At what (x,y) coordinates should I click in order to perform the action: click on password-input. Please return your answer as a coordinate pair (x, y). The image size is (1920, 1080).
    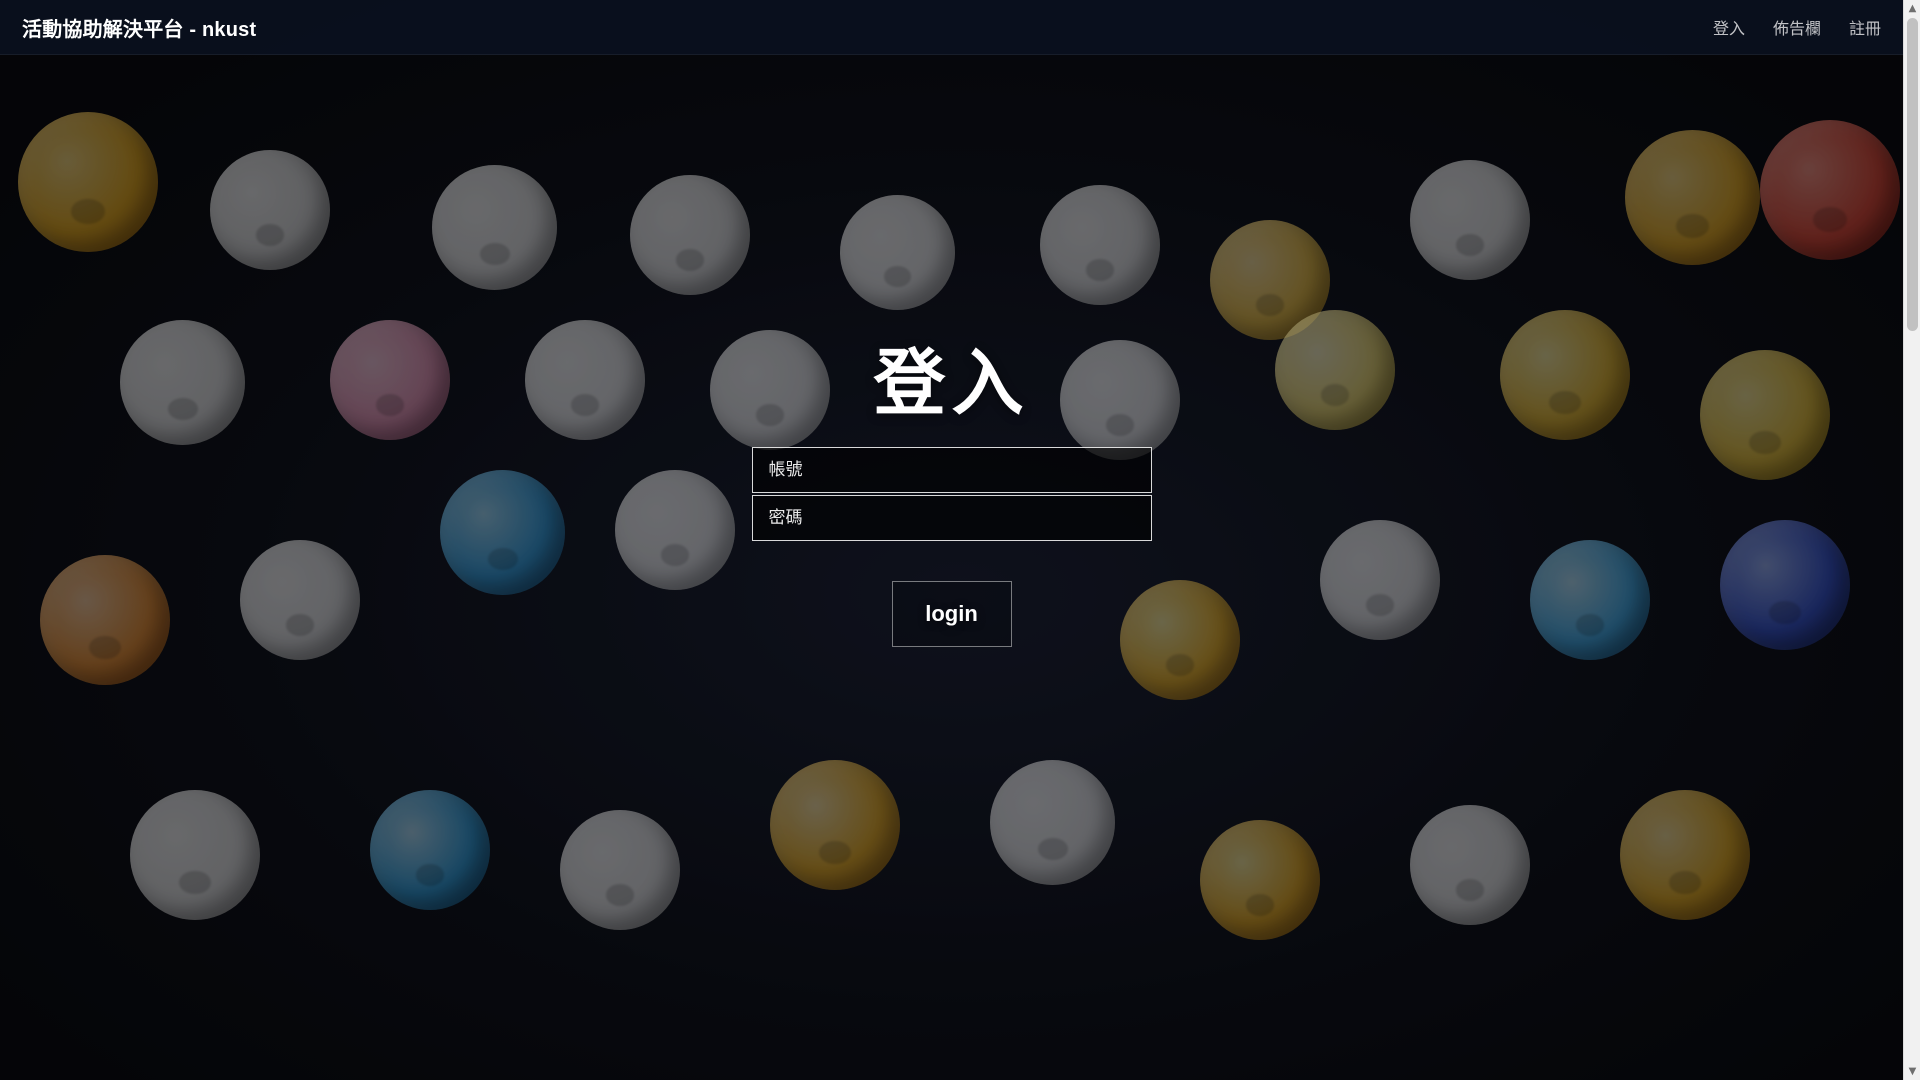
    Looking at the image, I should click on (951, 518).